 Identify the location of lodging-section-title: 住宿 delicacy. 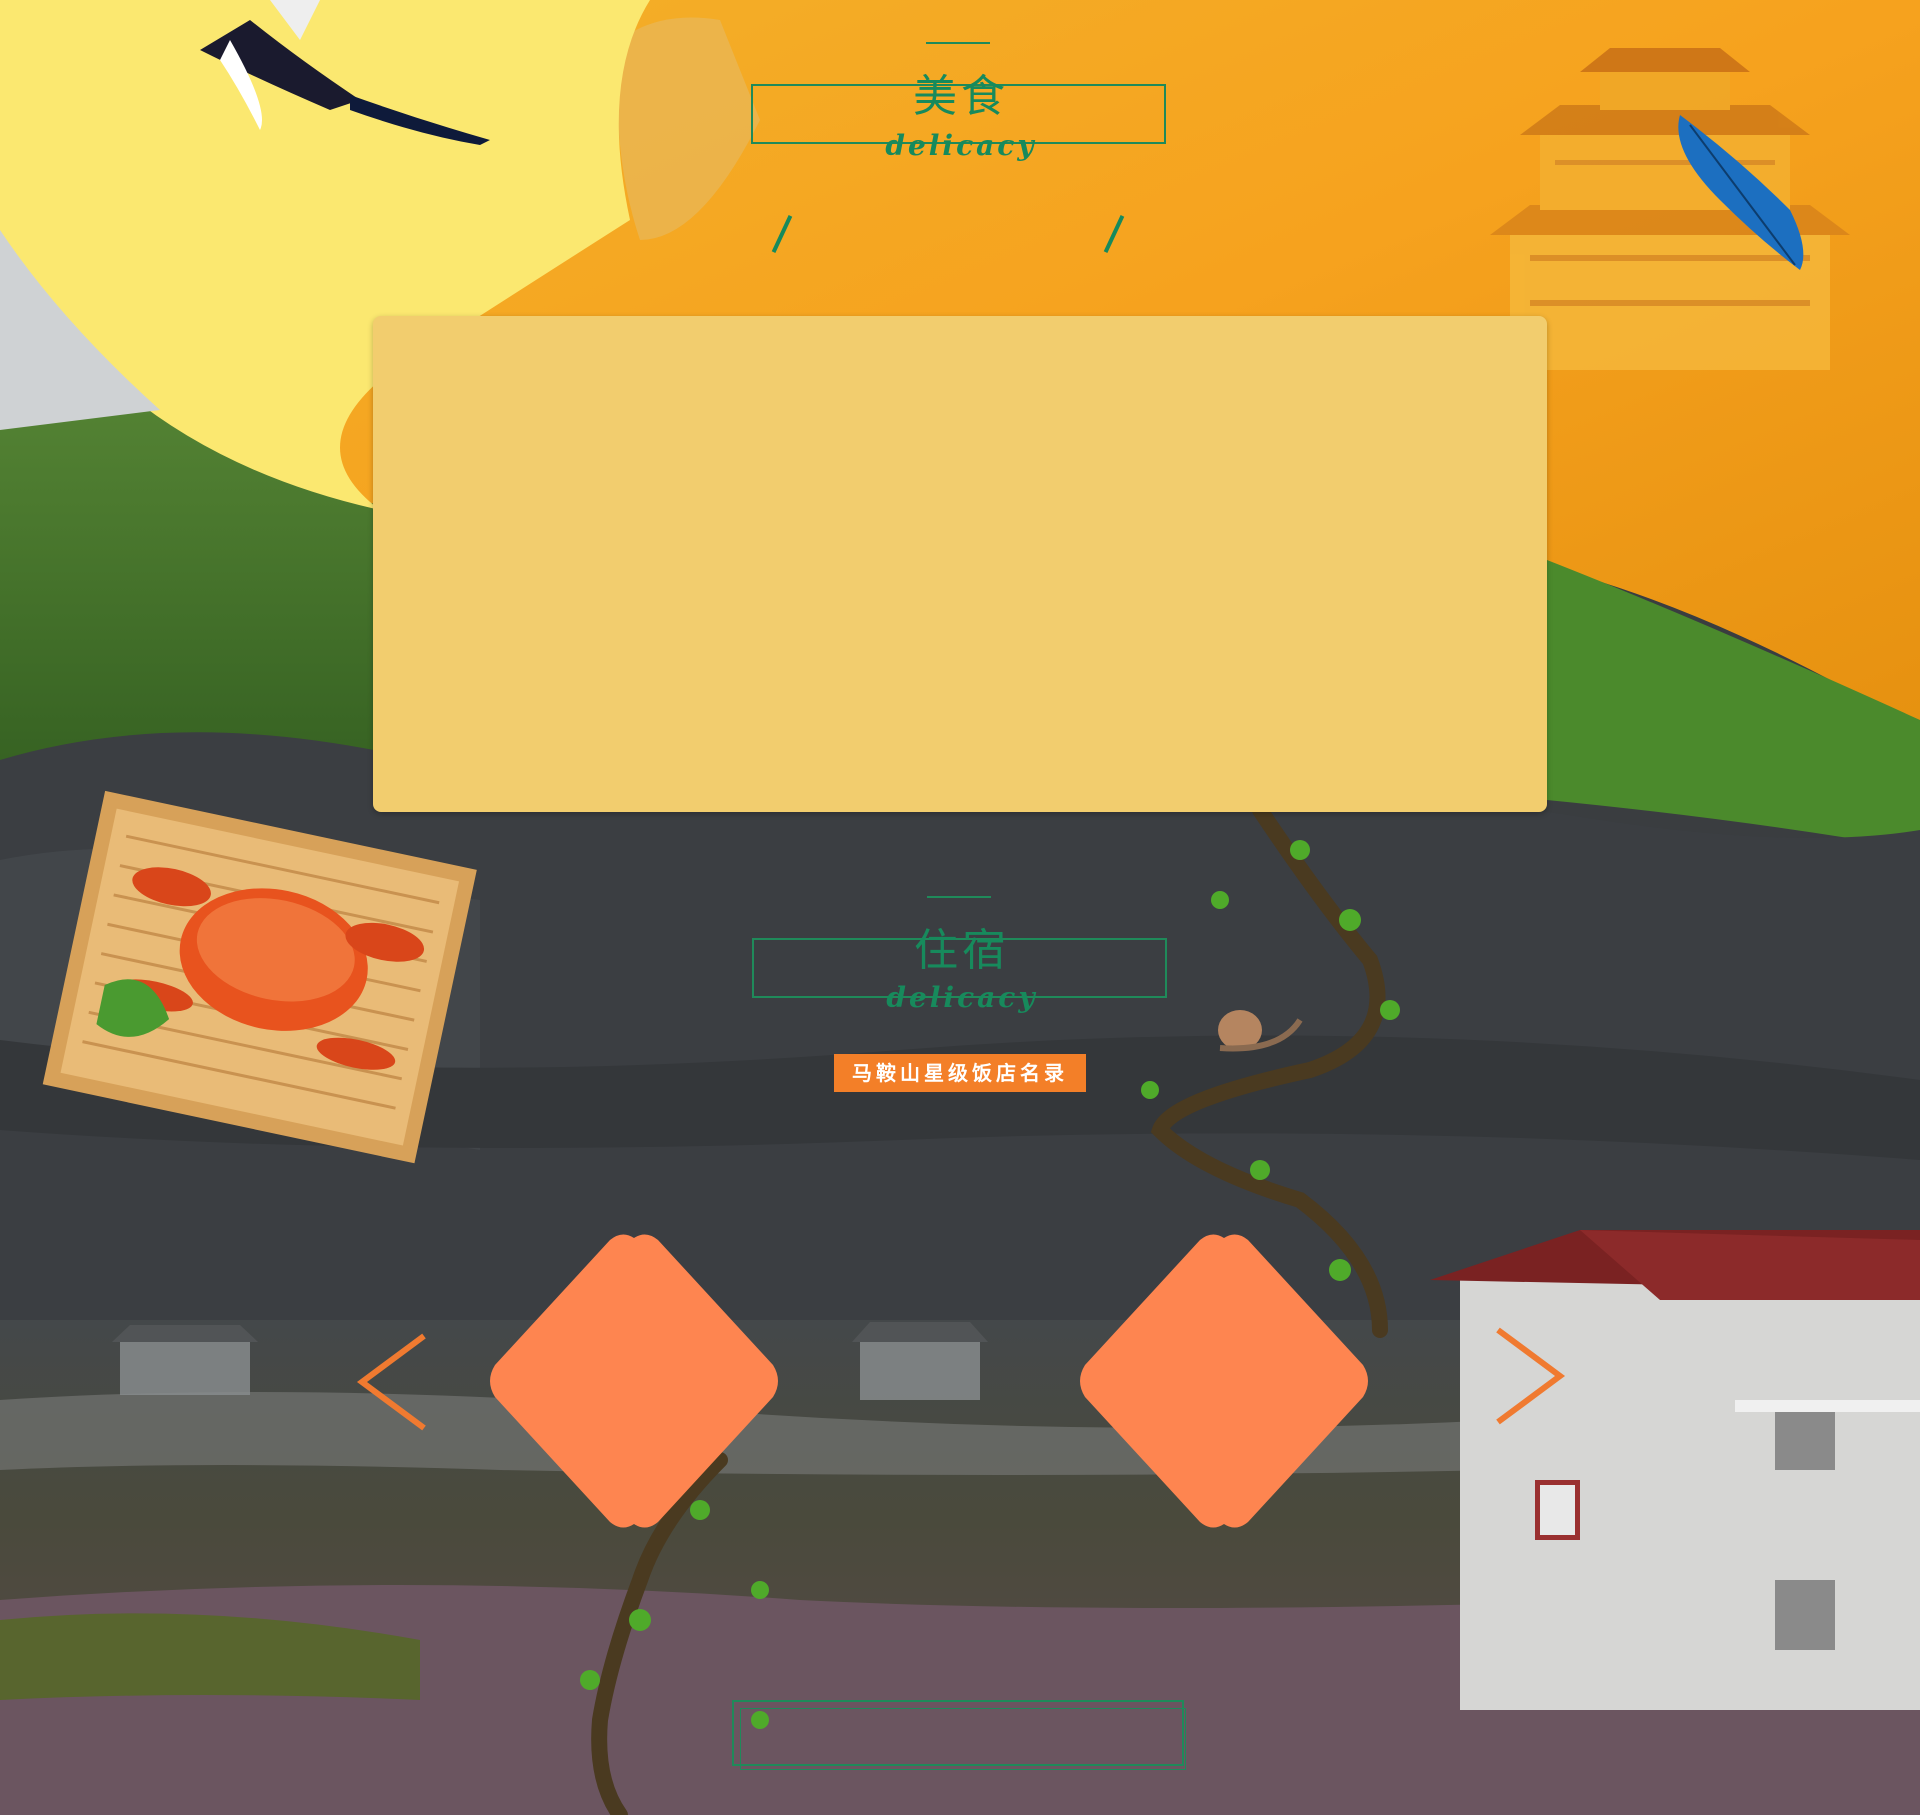
(962, 954).